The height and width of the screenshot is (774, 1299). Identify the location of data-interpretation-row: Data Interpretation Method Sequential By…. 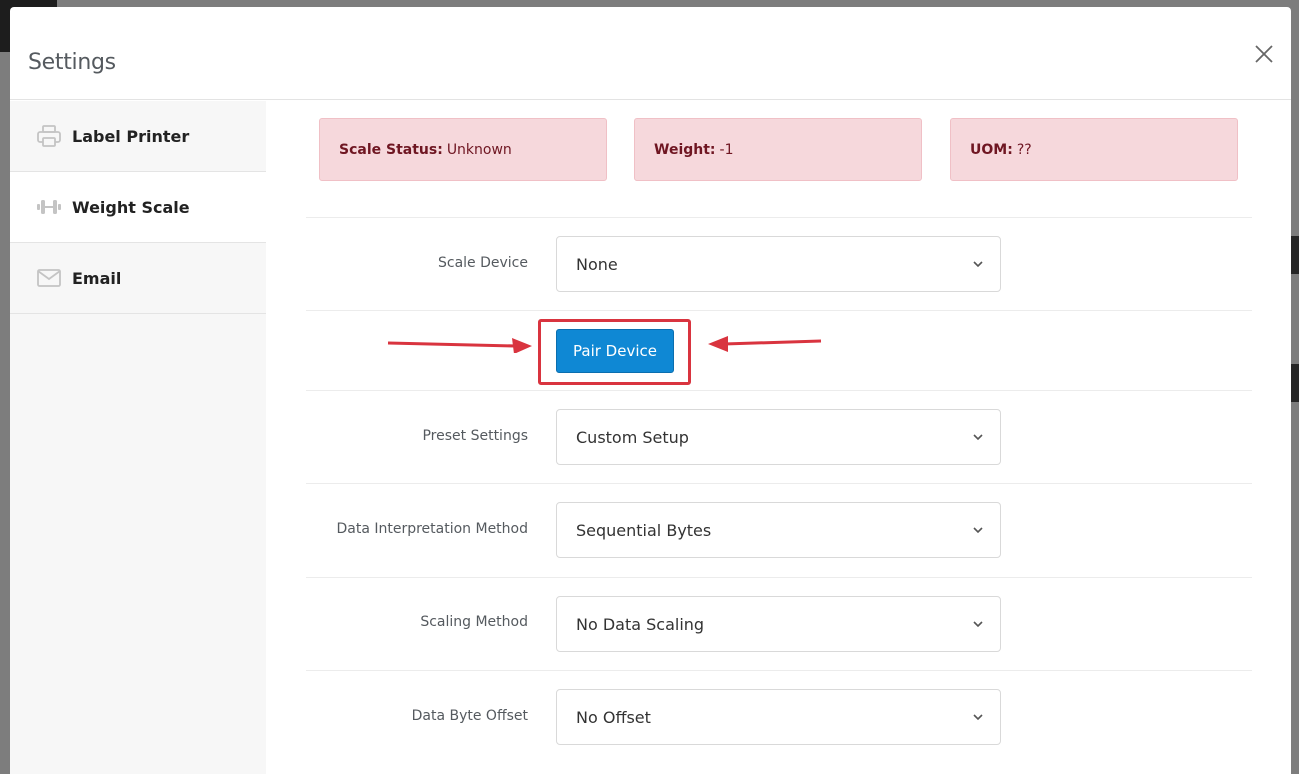
(779, 529).